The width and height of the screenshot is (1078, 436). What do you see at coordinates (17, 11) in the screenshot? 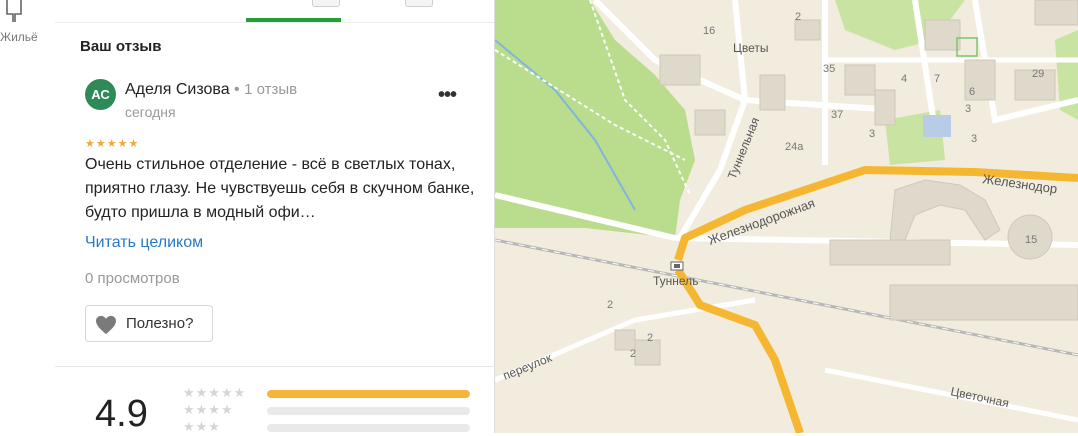
I see `house-pin-icon` at bounding box center [17, 11].